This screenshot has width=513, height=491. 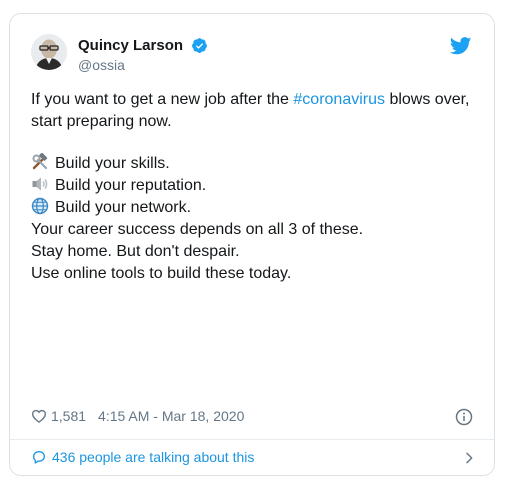 What do you see at coordinates (39, 457) in the screenshot?
I see `speech-bubble-icon` at bounding box center [39, 457].